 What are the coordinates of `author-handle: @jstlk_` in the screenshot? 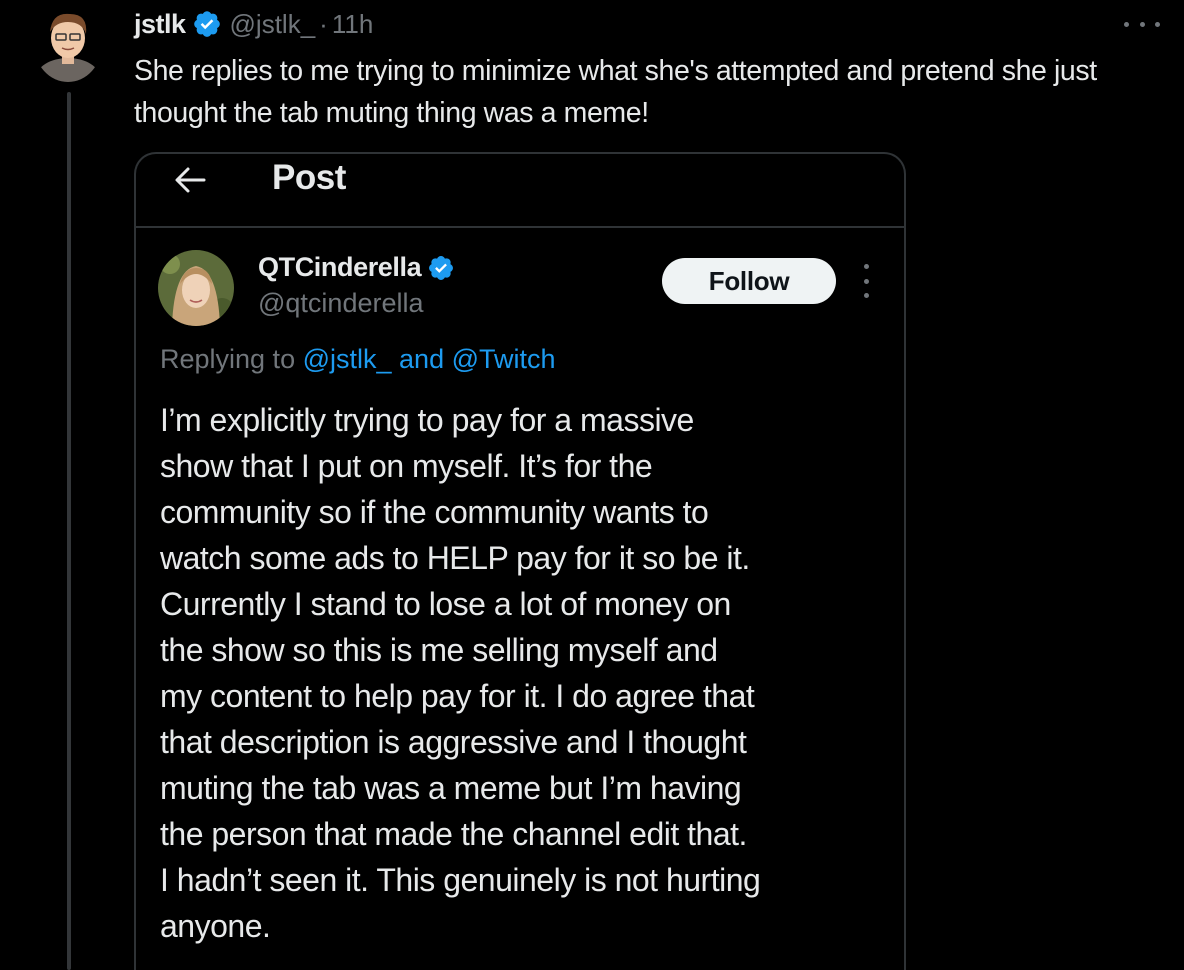 It's located at (273, 24).